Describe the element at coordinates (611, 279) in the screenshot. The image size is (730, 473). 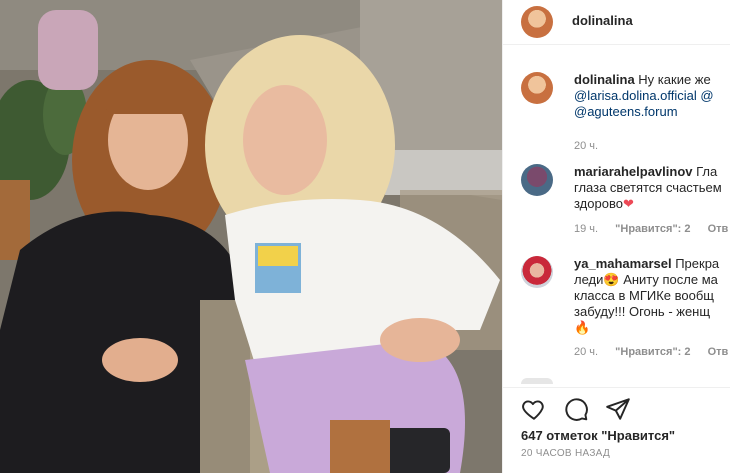
I see `heart-eyes-emoji: 😍` at that location.